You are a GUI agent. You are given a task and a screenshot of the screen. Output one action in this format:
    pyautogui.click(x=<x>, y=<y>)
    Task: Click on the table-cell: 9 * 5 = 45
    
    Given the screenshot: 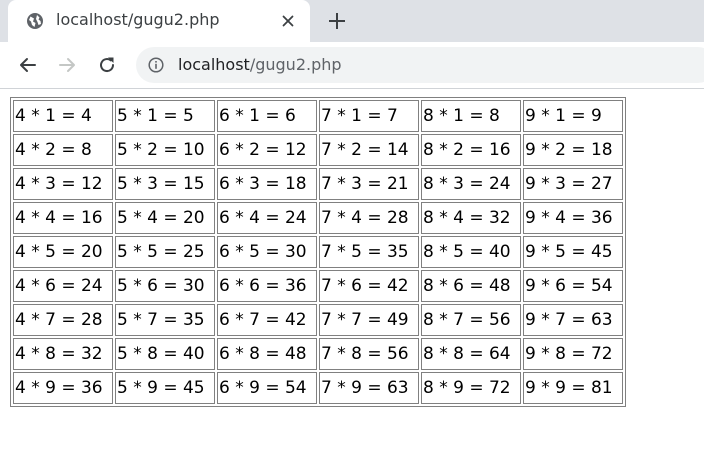 What is the action you would take?
    pyautogui.click(x=573, y=252)
    